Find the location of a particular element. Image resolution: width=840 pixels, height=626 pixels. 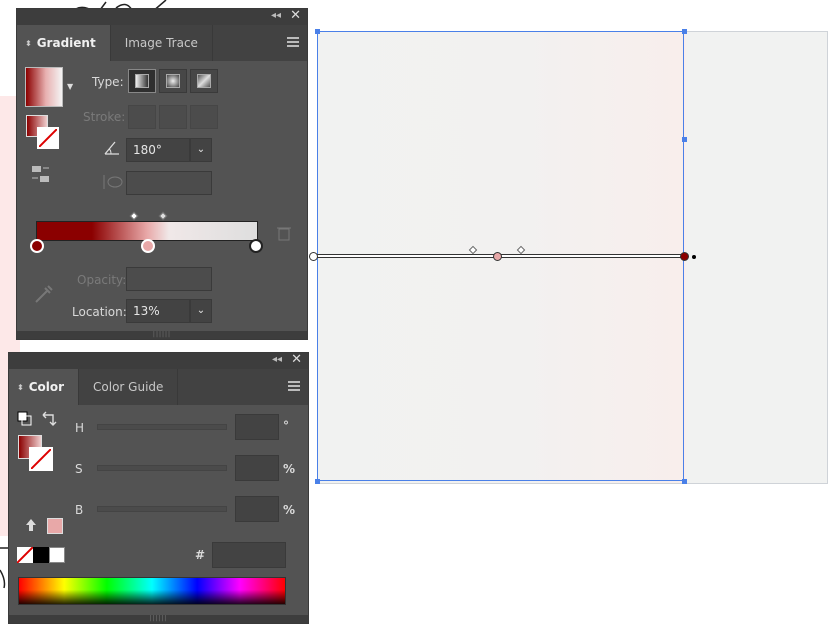

angle-dropdown-button: ⌄ is located at coordinates (201, 150).